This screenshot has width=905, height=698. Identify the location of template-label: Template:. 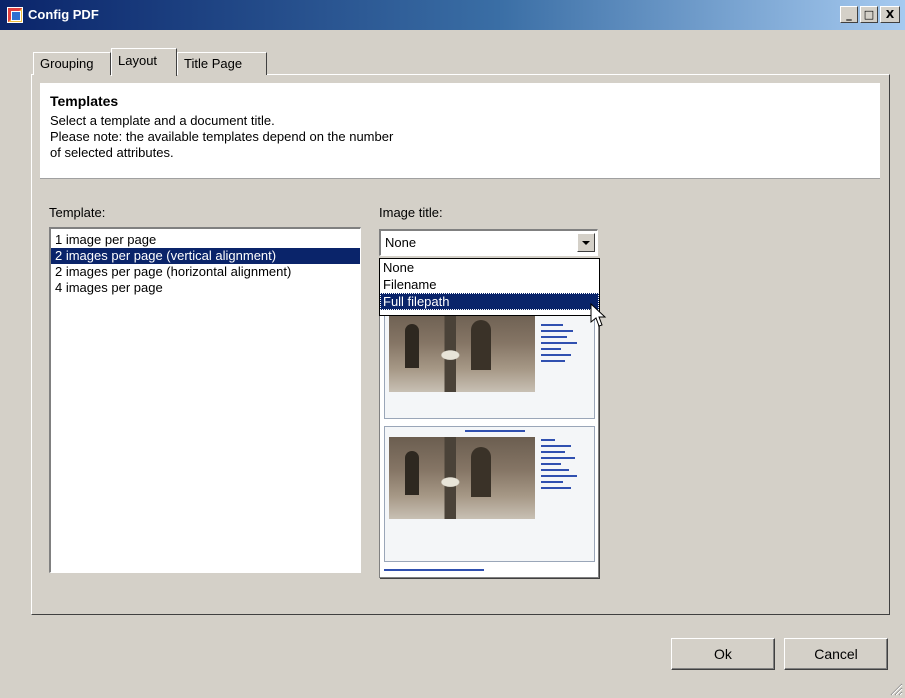
(77, 212).